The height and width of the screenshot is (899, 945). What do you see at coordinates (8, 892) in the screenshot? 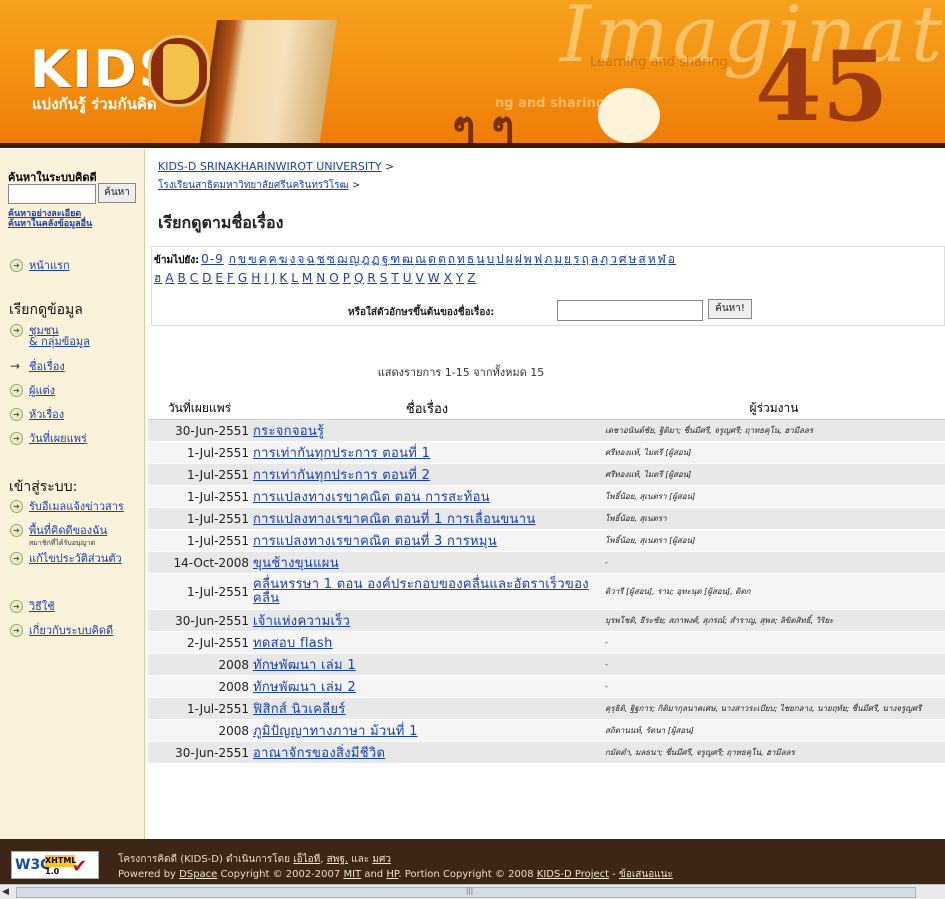
I see `scroll-left-icon: ◀` at bounding box center [8, 892].